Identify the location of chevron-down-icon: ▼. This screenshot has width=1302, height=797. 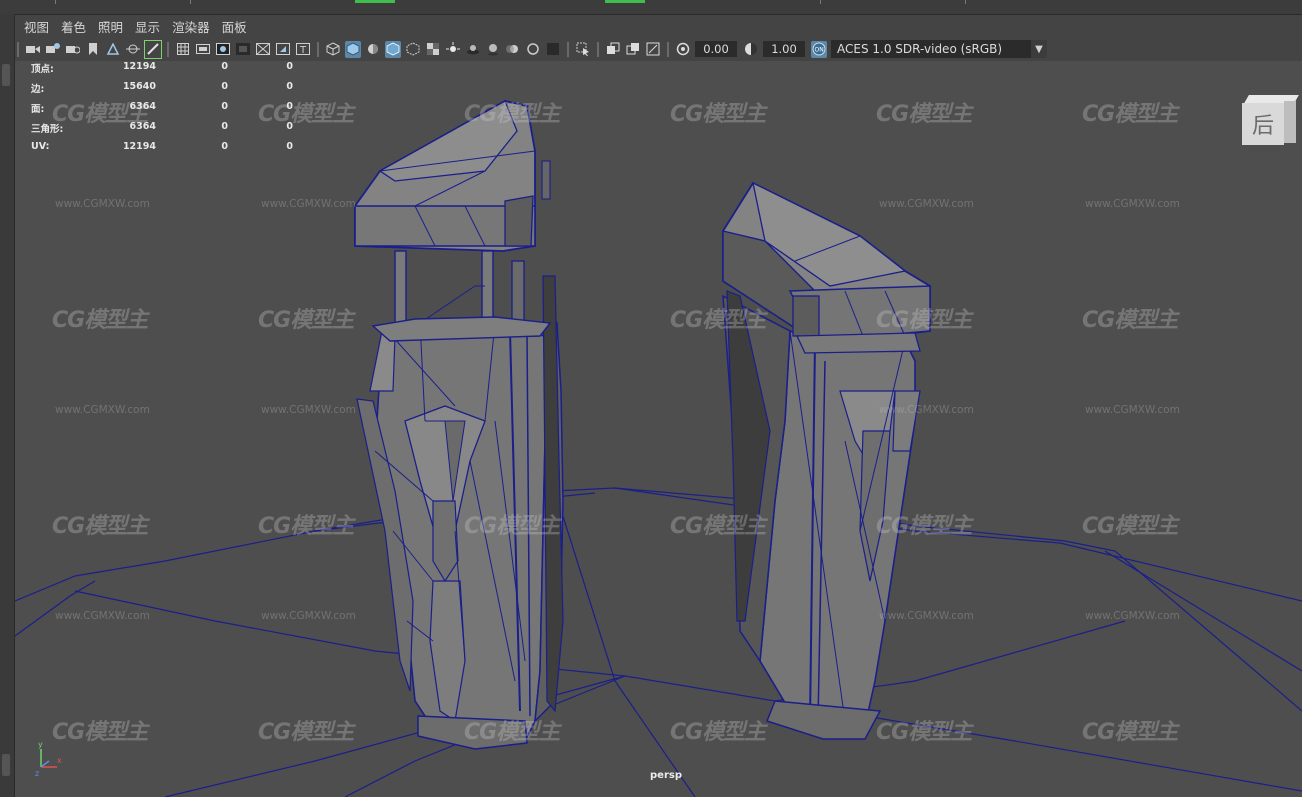
(1039, 49).